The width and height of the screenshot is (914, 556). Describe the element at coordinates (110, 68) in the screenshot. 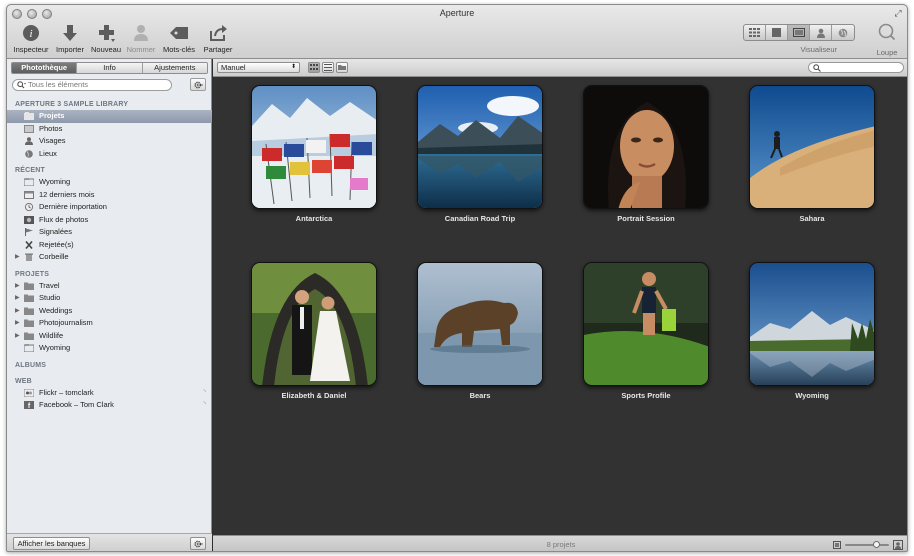

I see `tab-info: Info` at that location.